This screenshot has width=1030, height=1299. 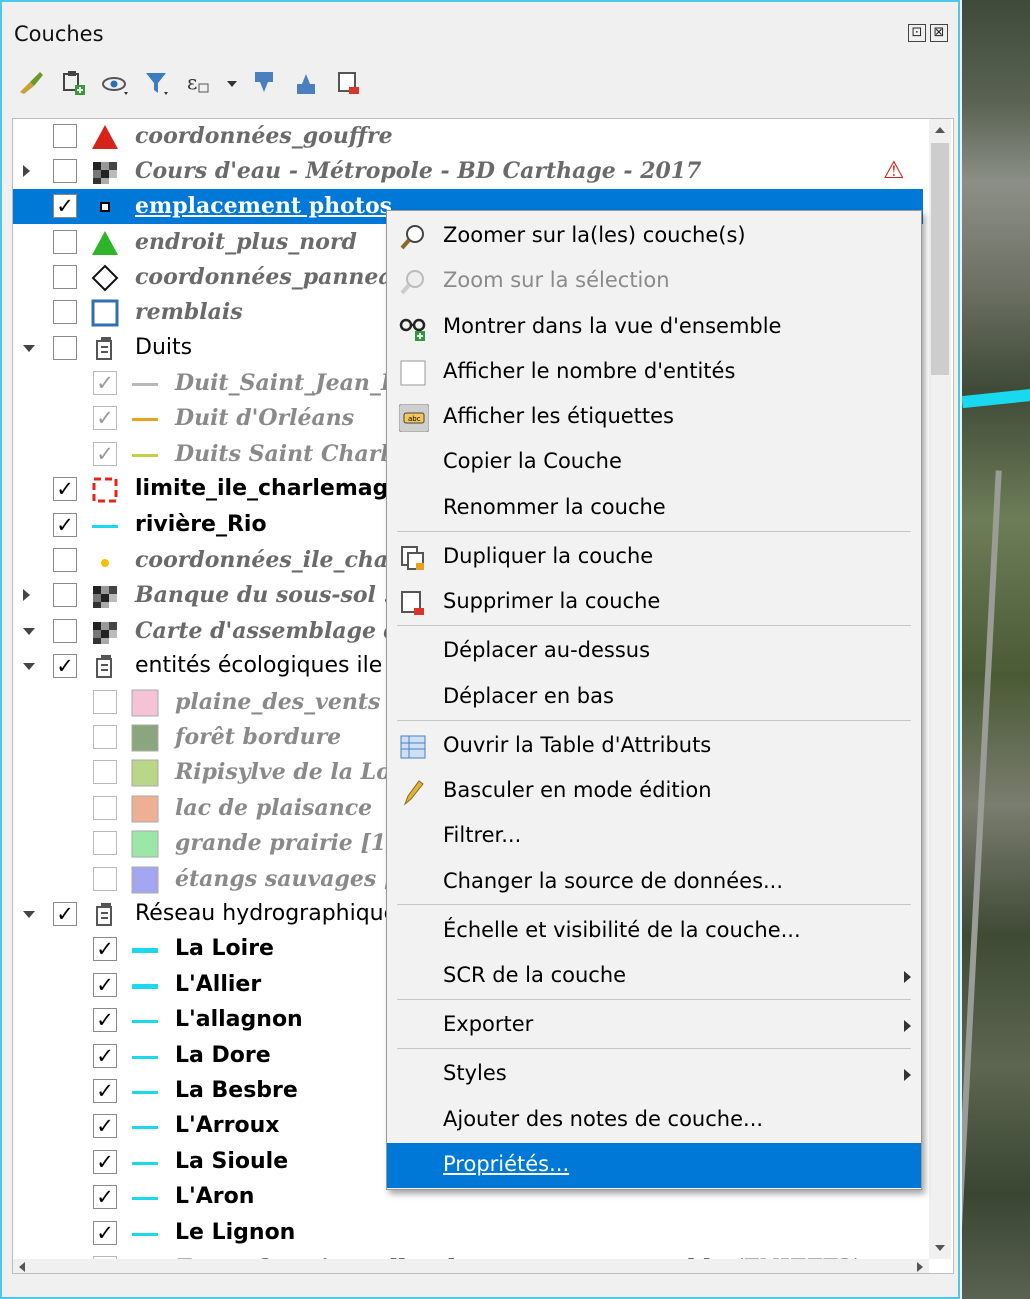 What do you see at coordinates (558, 416) in the screenshot?
I see `menu-item-label: Afficher les étiquettes` at bounding box center [558, 416].